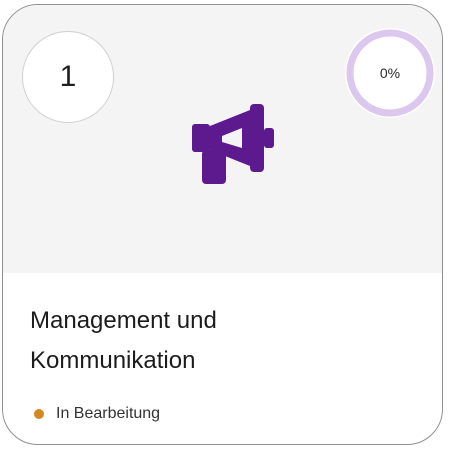  Describe the element at coordinates (39, 414) in the screenshot. I see `status-dot` at that location.